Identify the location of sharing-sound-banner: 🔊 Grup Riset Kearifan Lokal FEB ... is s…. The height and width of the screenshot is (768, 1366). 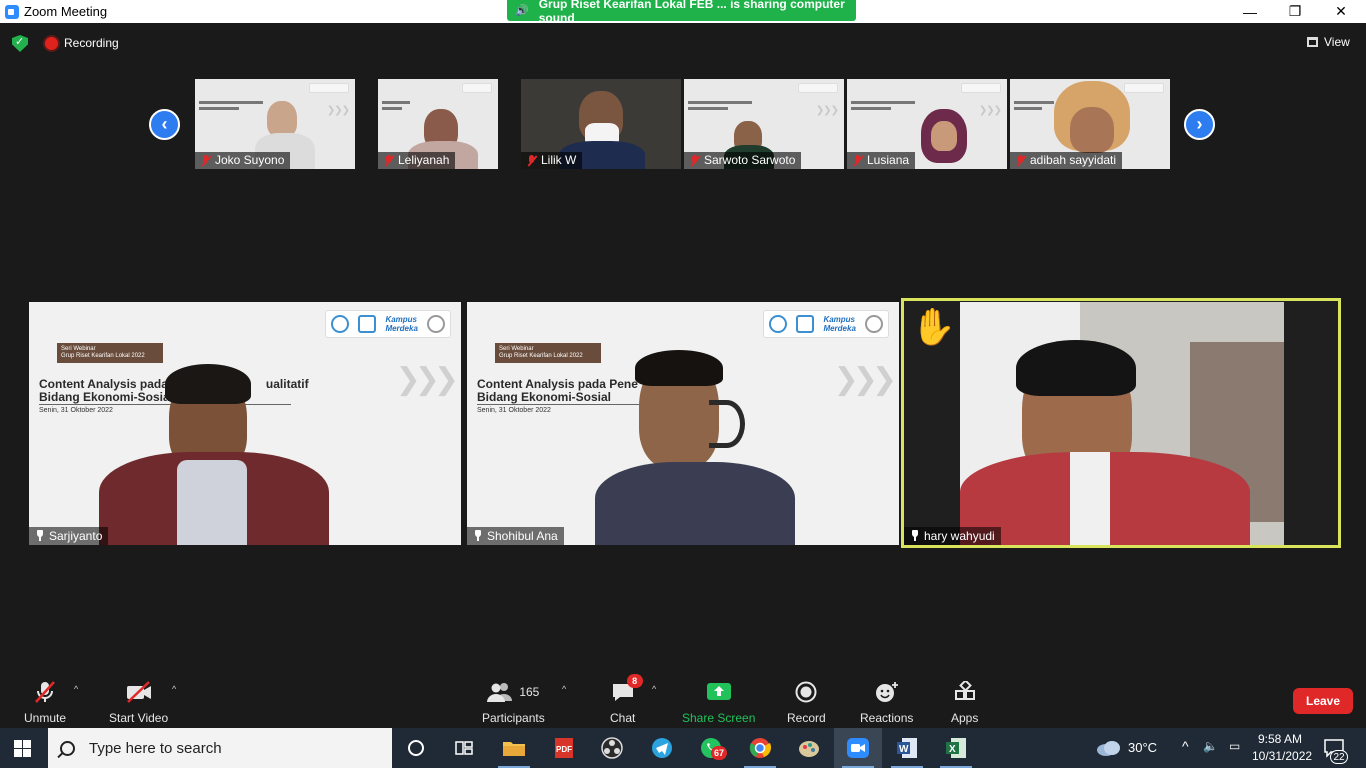
(681, 12).